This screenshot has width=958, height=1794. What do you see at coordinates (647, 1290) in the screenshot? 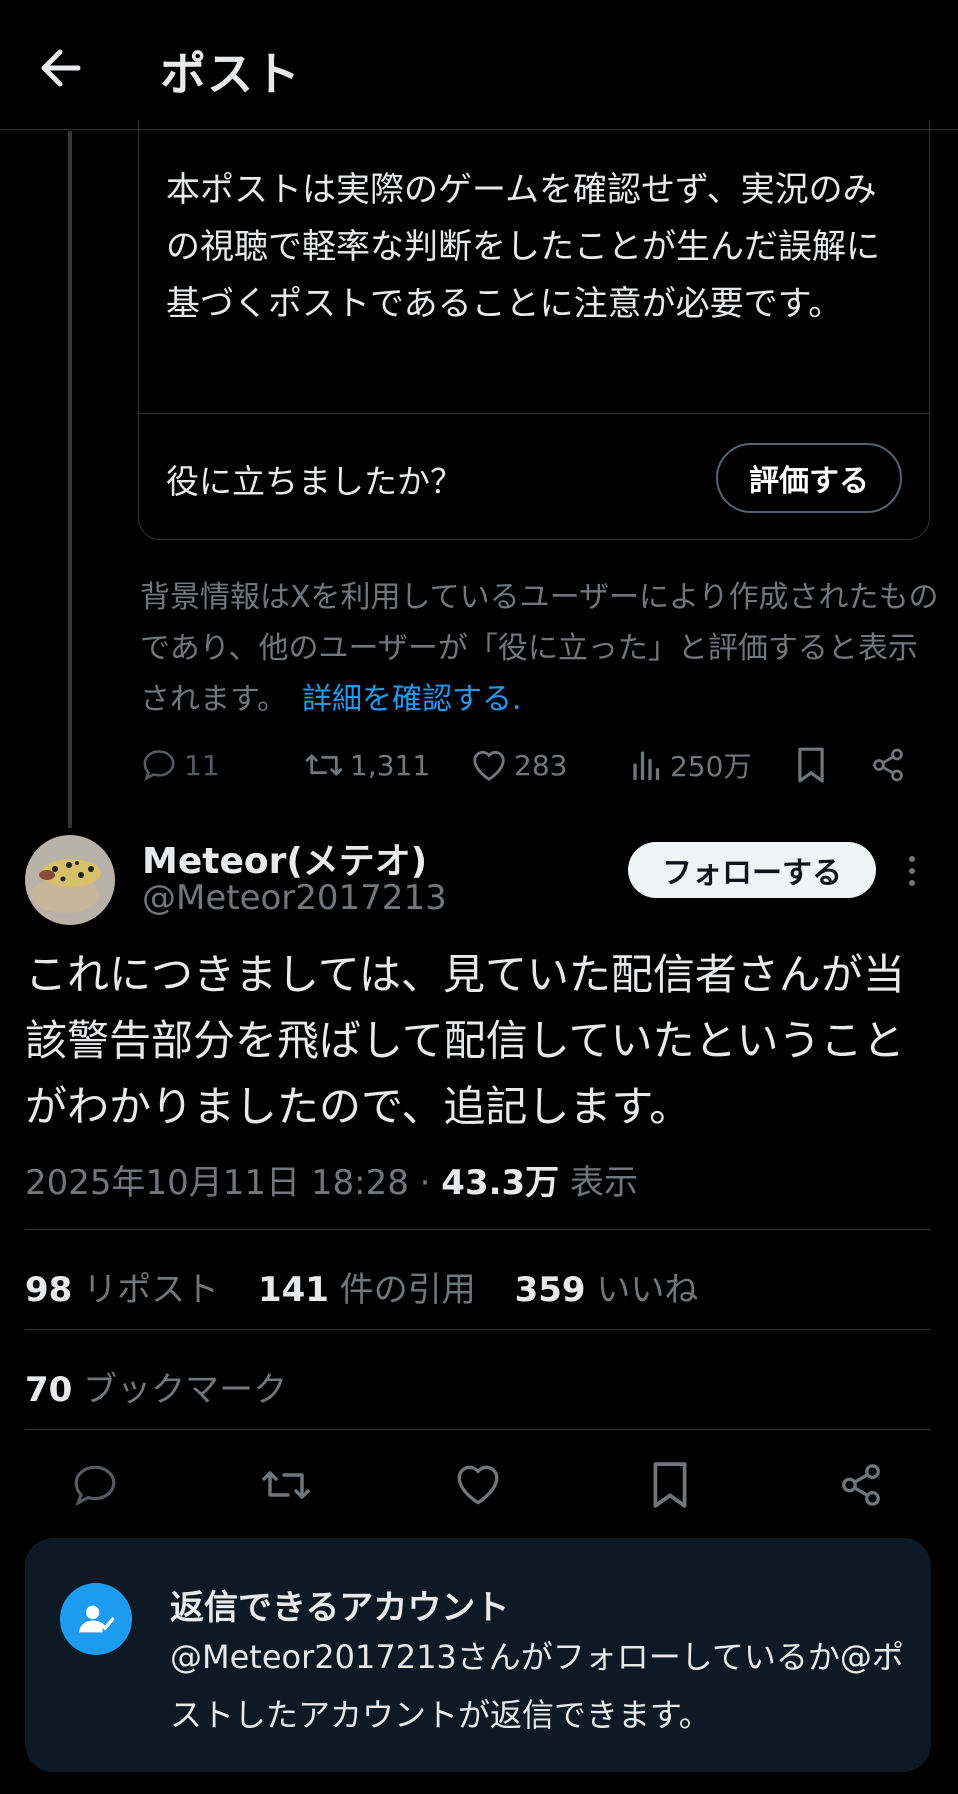
I see `post-like-label: いいね` at bounding box center [647, 1290].